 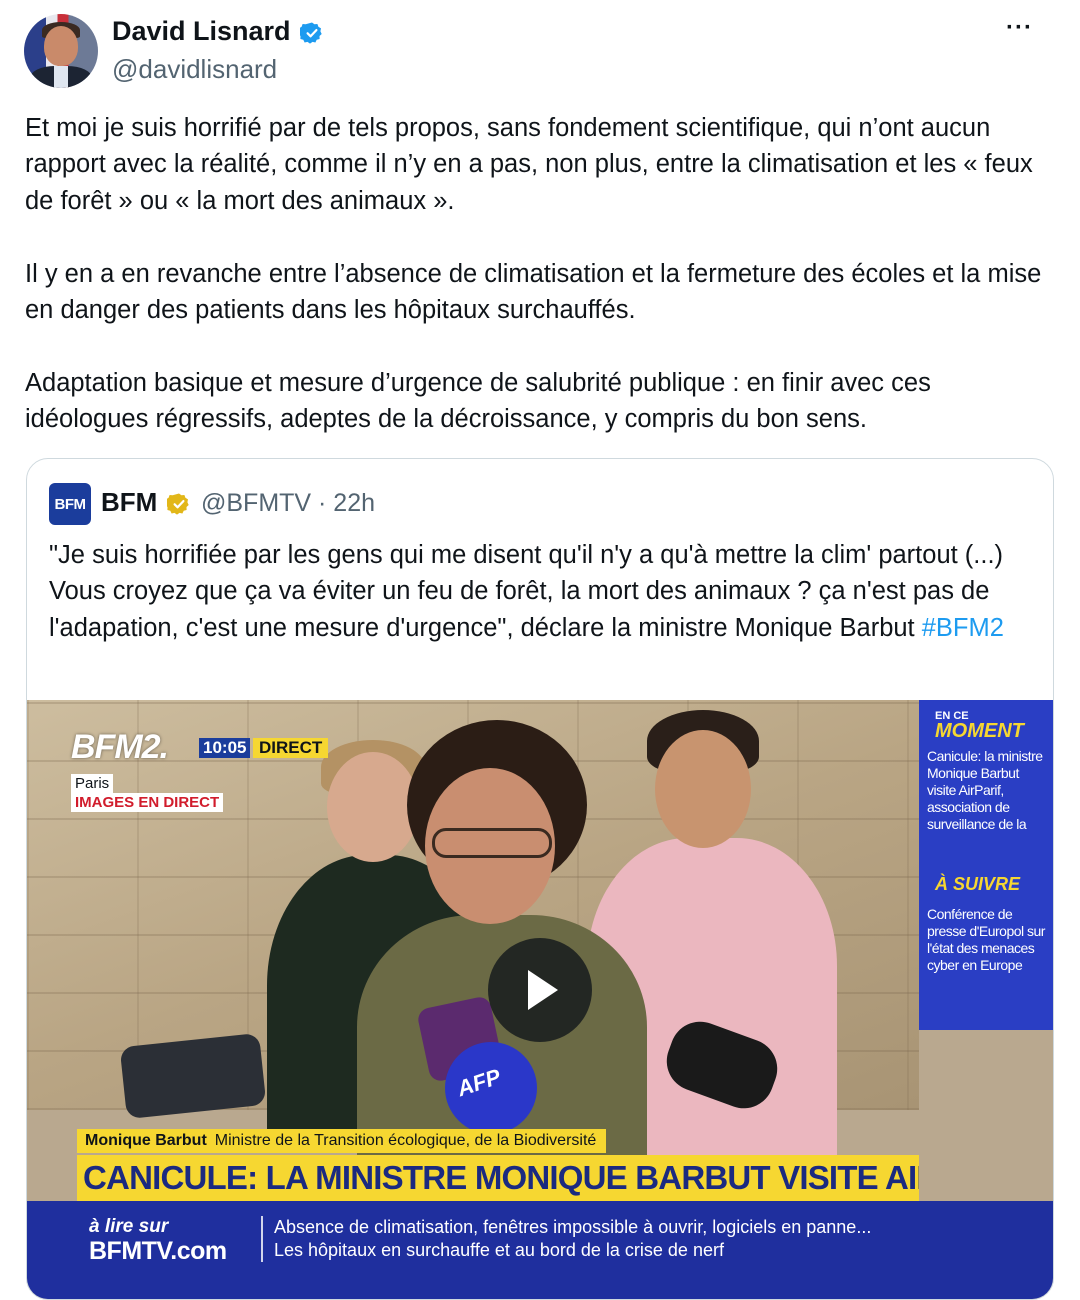 I want to click on quoted-handle-time: @BFMTV · 22h, so click(x=288, y=503).